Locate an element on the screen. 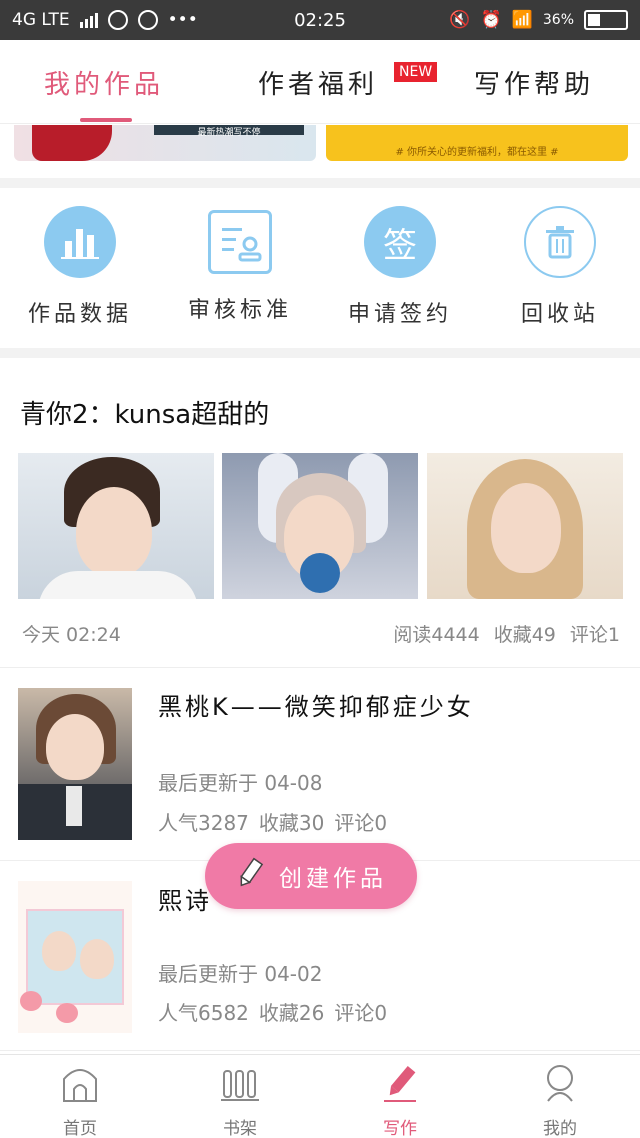  tab-author-welfare-label: 作者福利 is located at coordinates (318, 84).